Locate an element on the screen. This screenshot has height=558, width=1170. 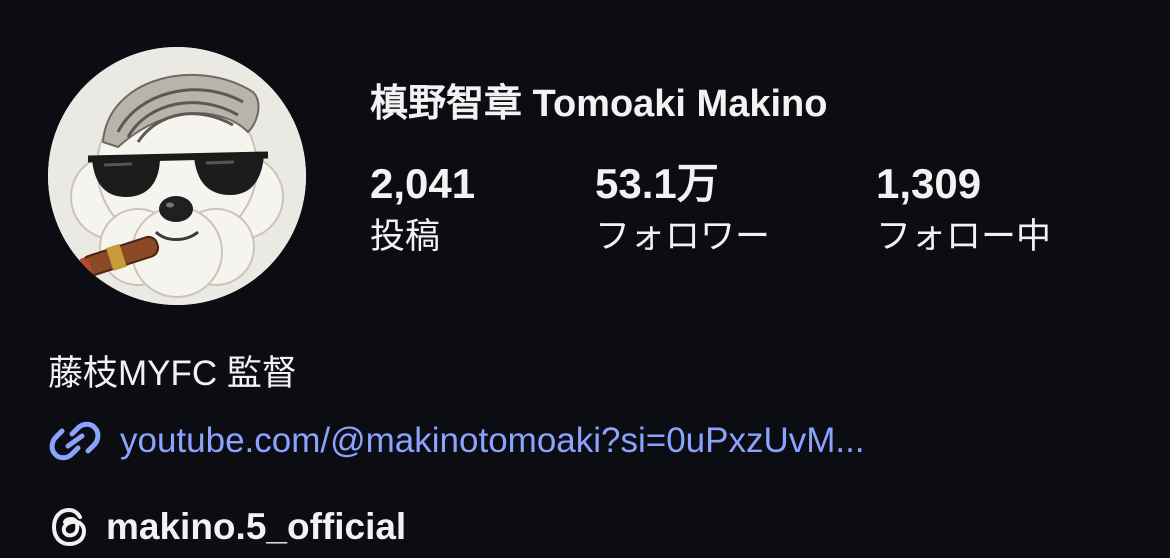
followers-count: 53.1万 is located at coordinates (657, 183).